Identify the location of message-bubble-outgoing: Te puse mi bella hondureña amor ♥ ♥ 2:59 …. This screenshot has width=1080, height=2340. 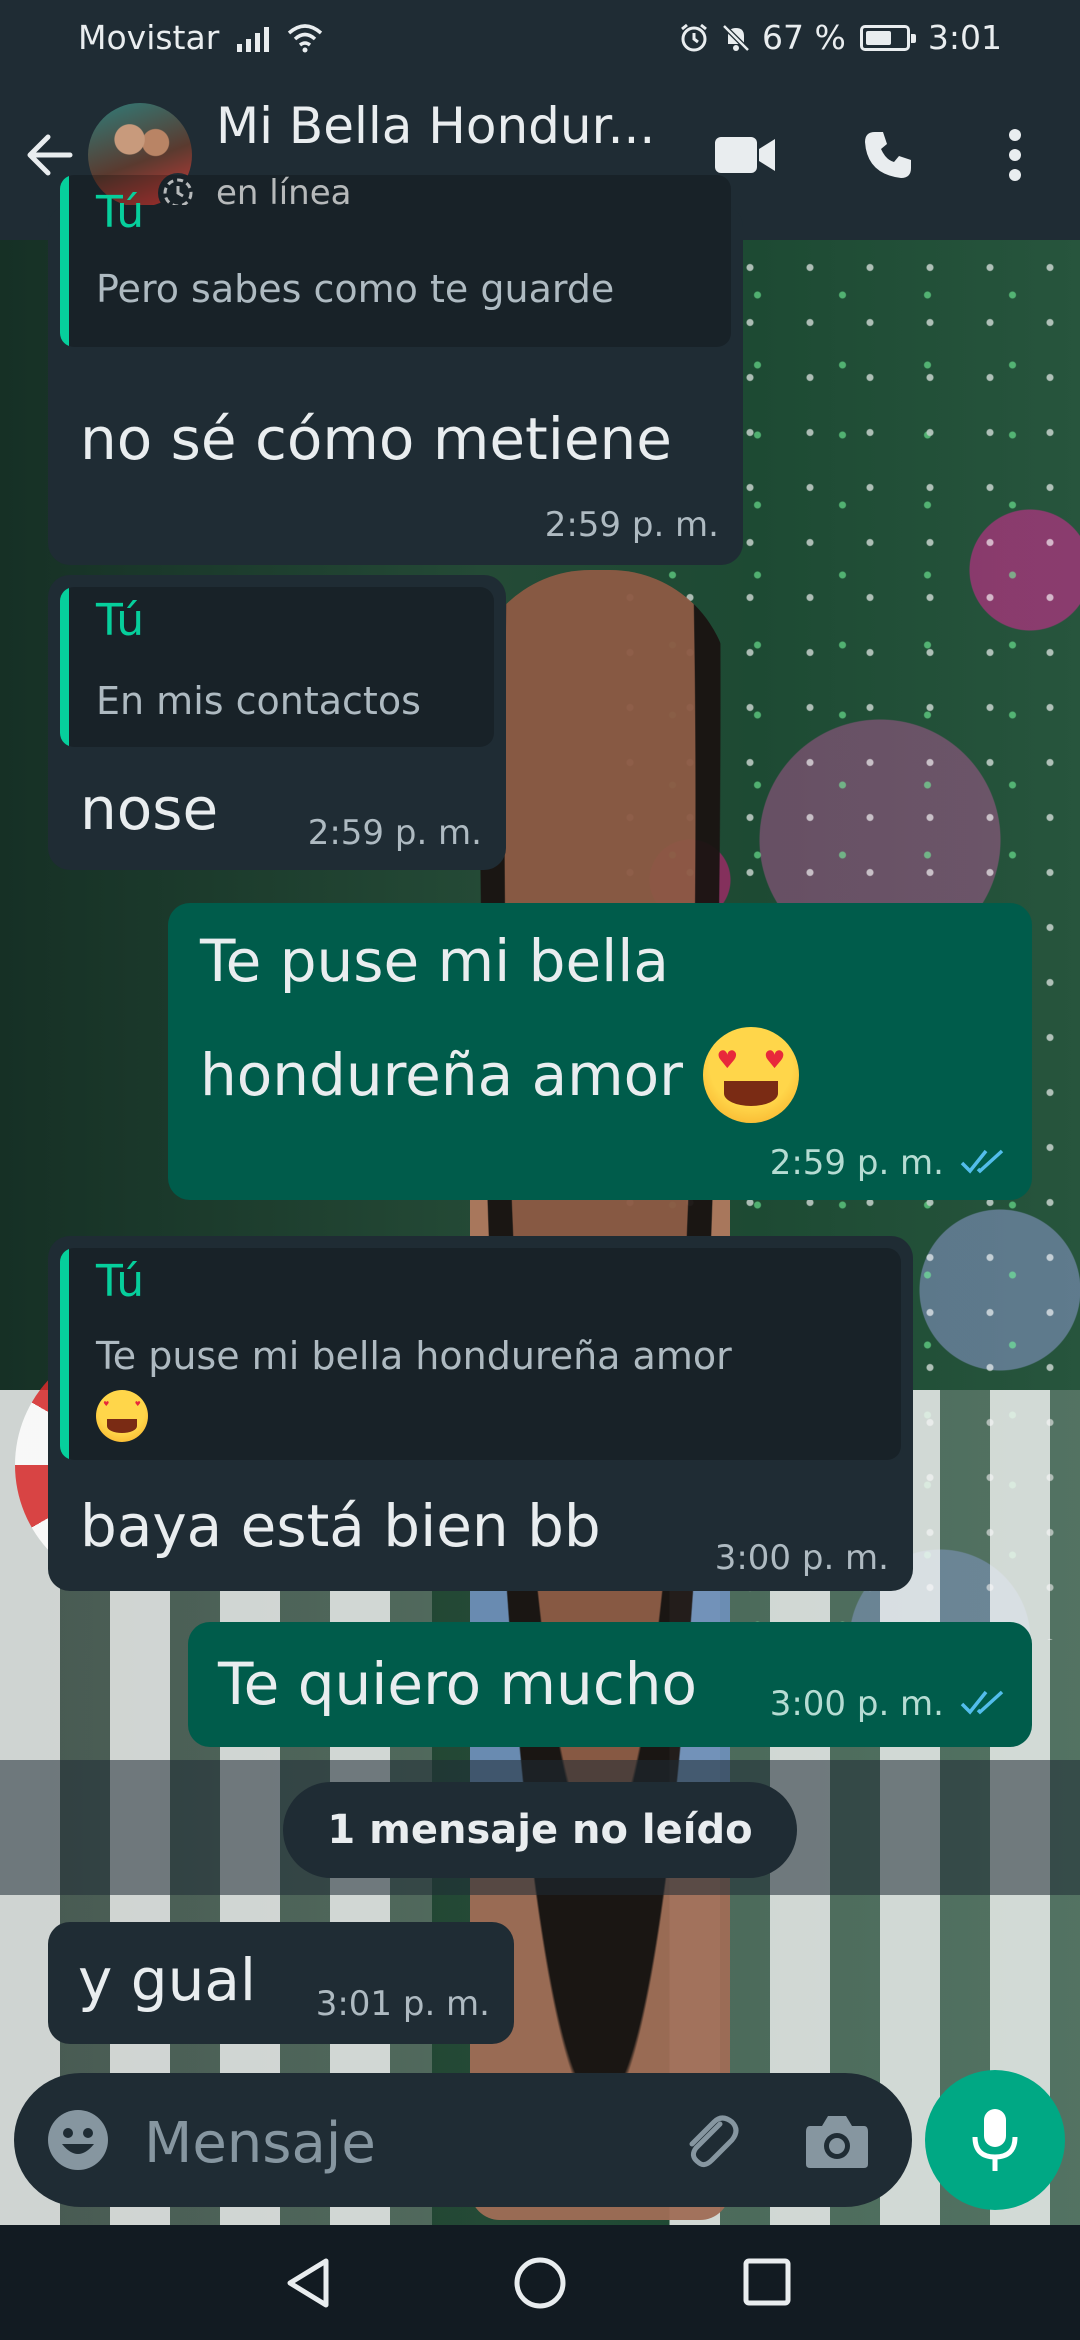
(600, 1051).